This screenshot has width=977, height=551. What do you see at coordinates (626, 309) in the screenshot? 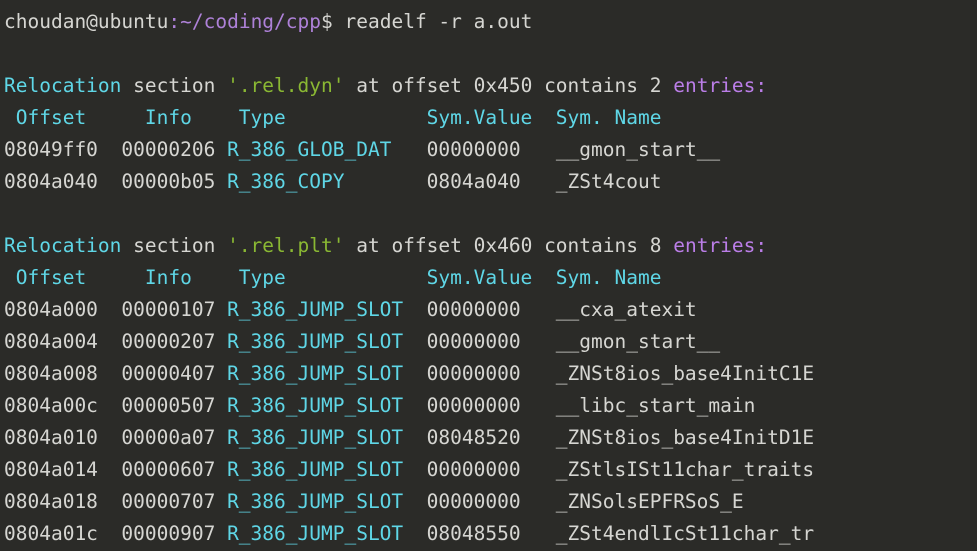
I see `row-sym-name: __cxa_atexit` at bounding box center [626, 309].